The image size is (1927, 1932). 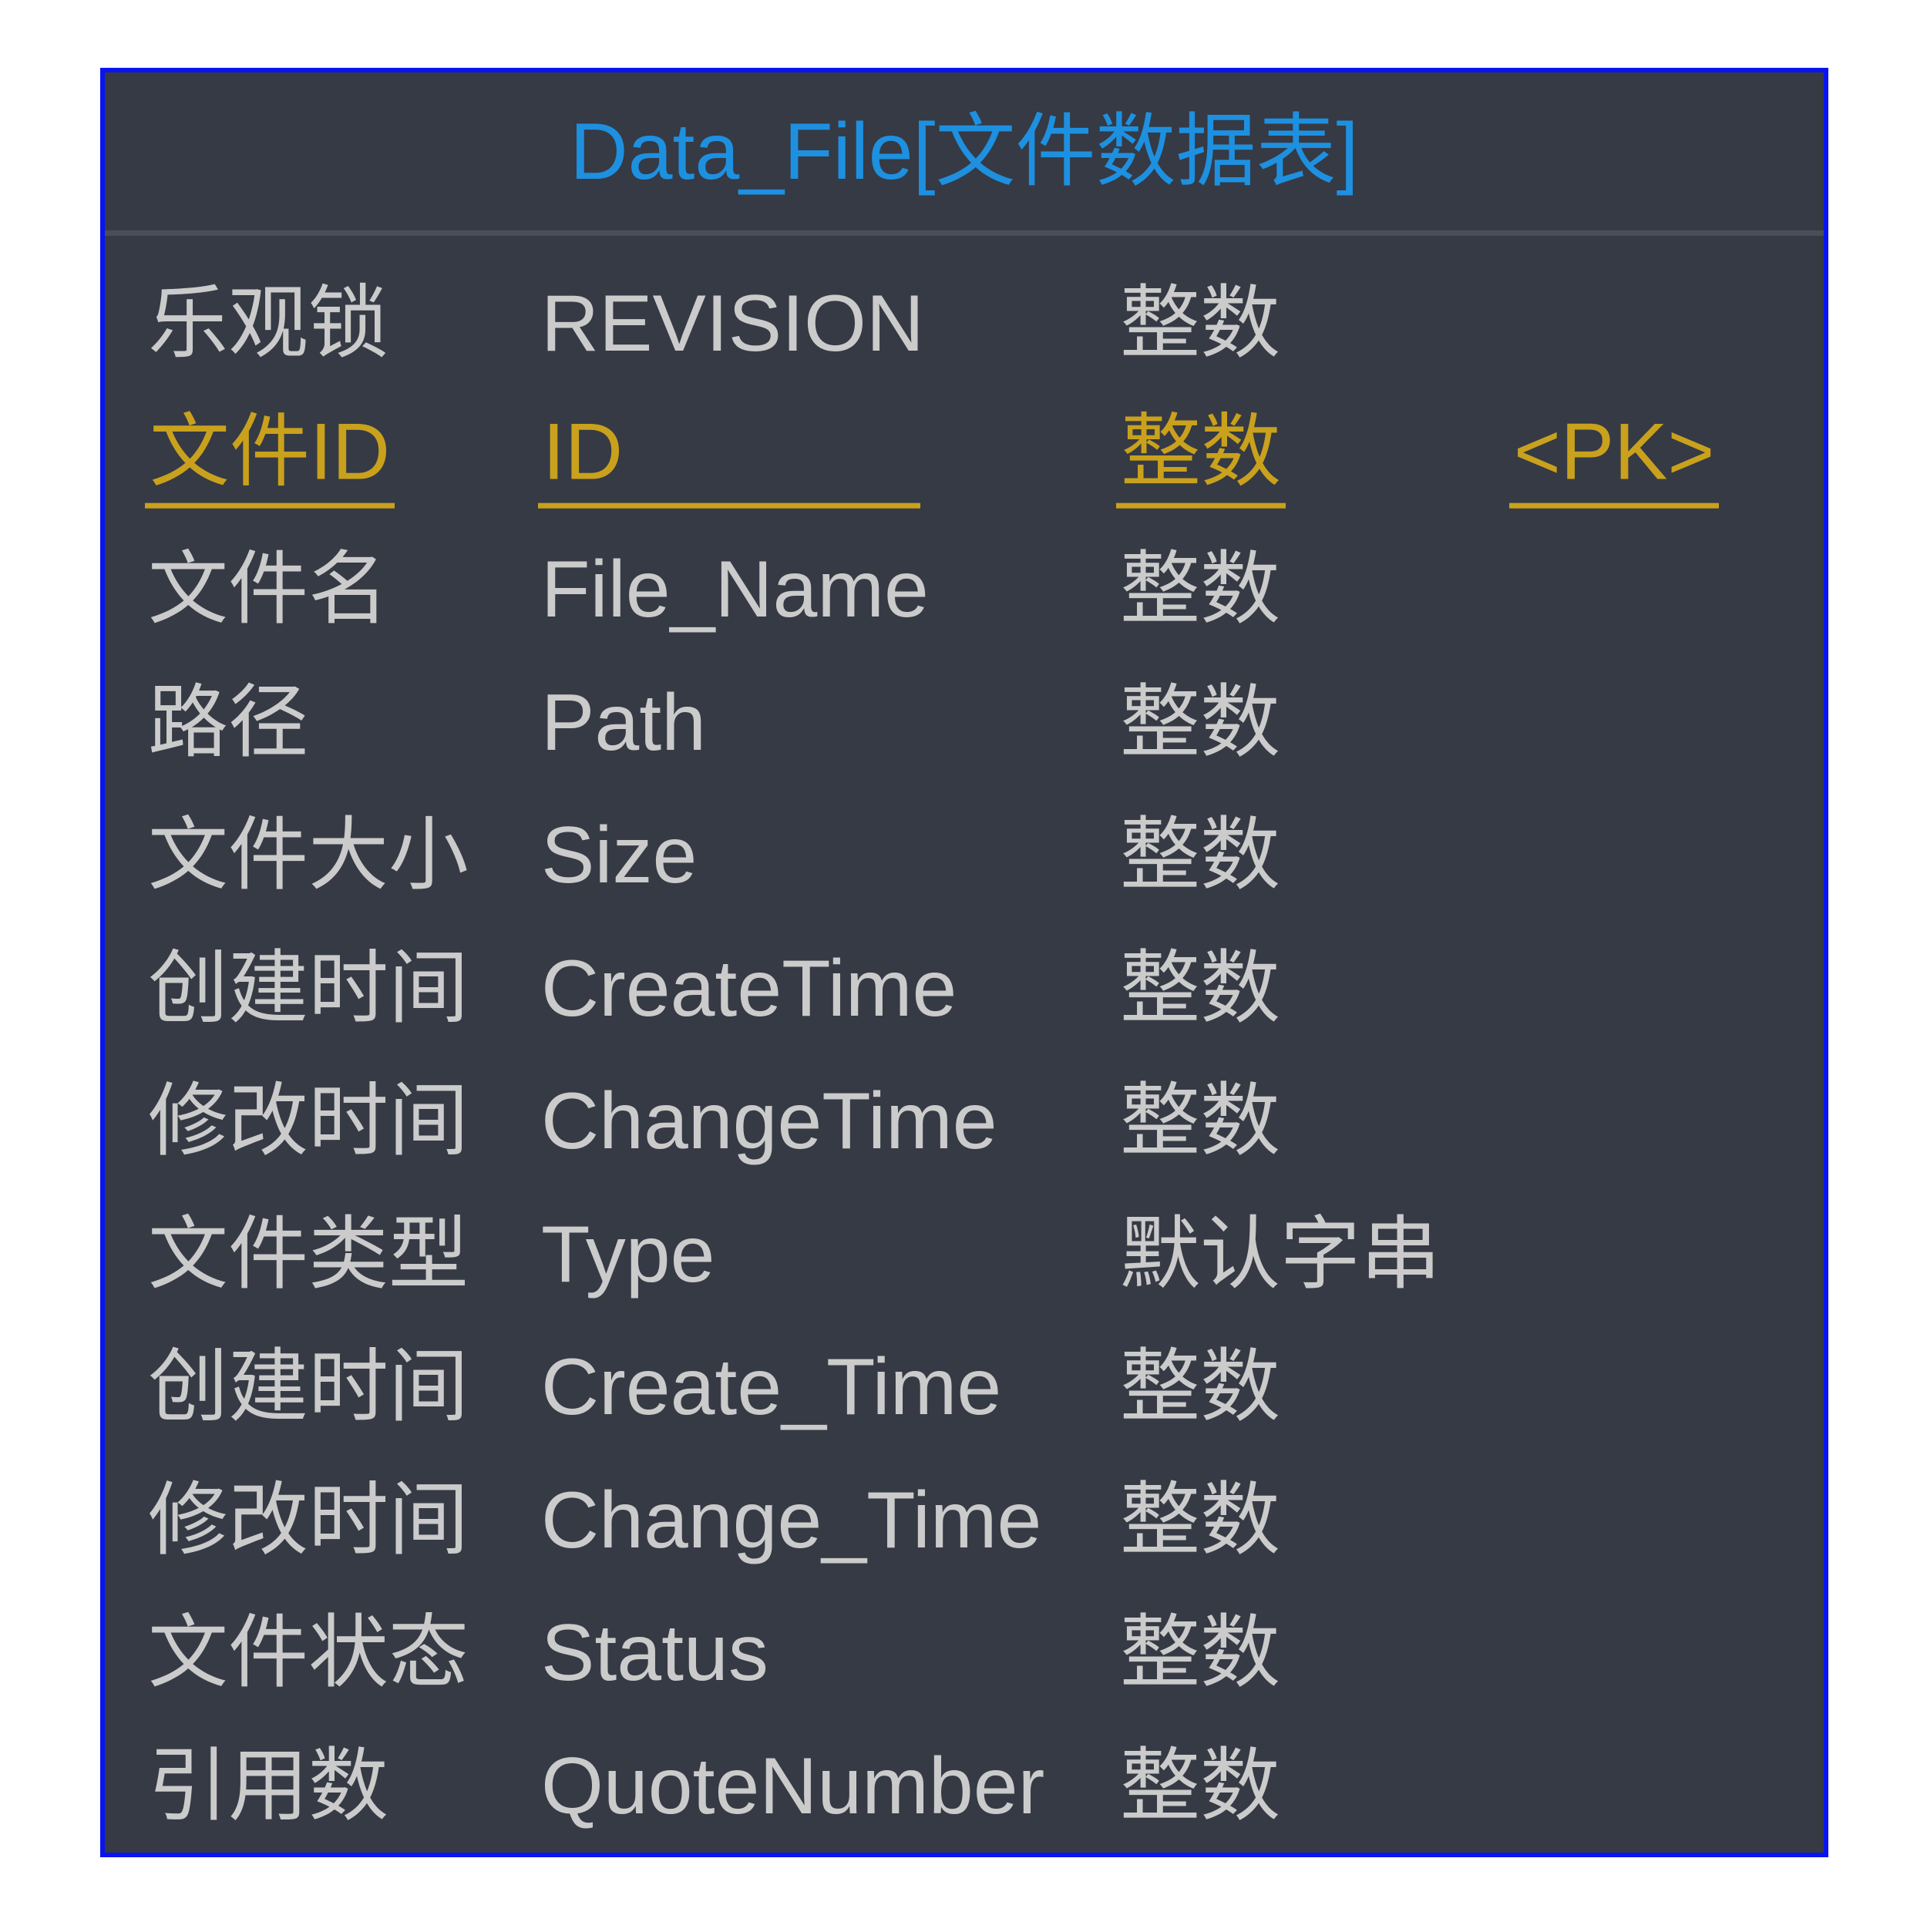 What do you see at coordinates (965, 724) in the screenshot?
I see `attribute-row: 路径 Path 整数` at bounding box center [965, 724].